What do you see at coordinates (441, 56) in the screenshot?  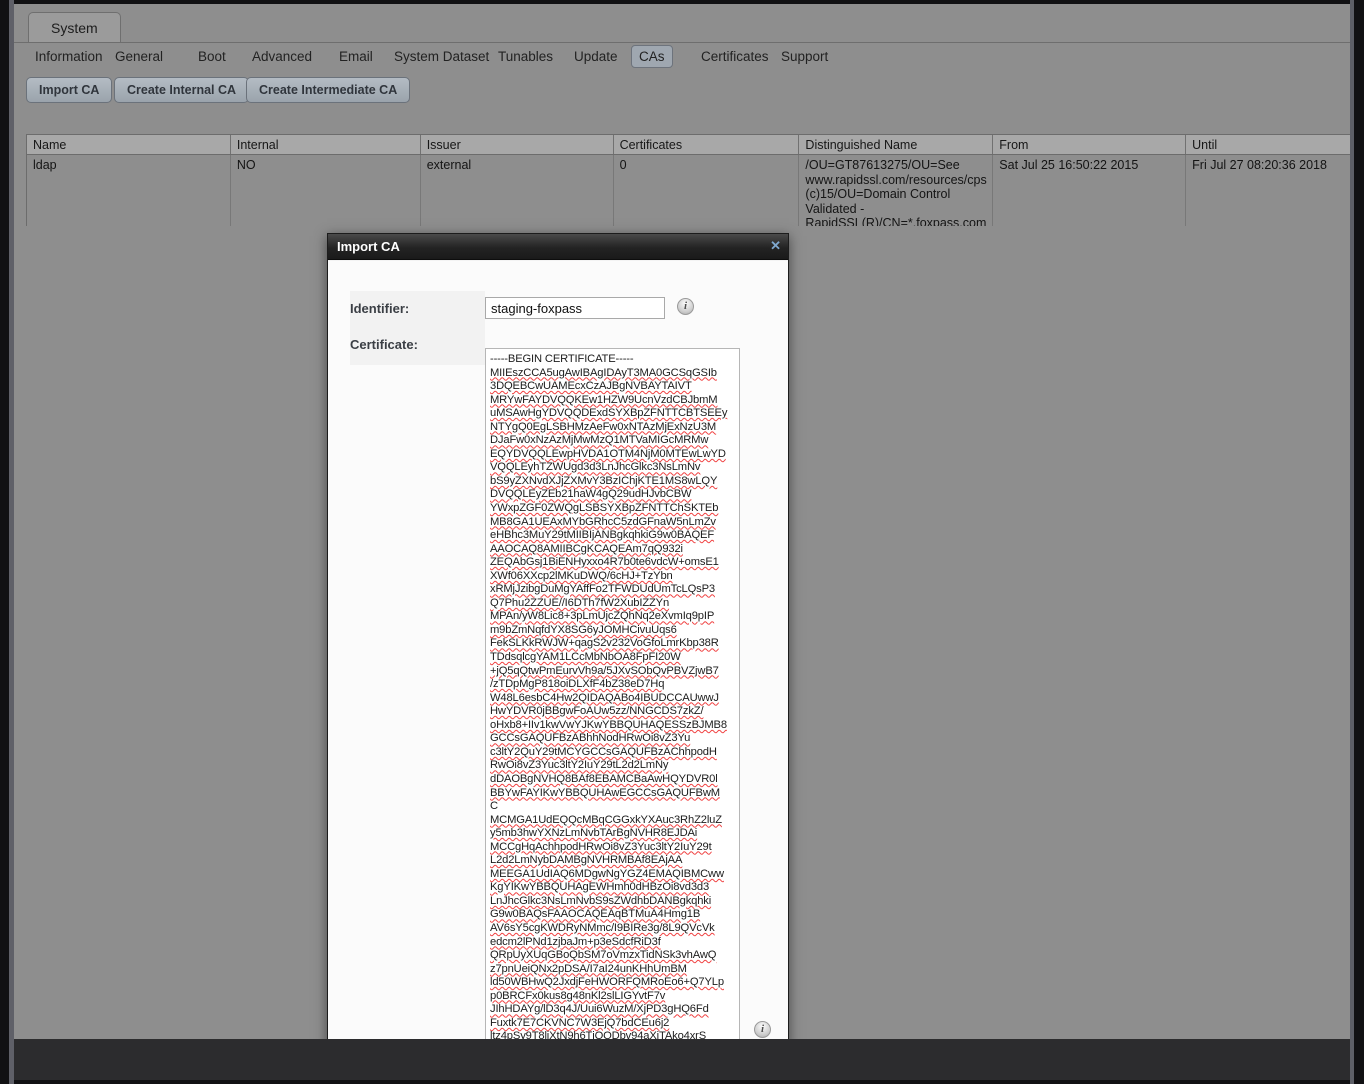 I see `nav-item-system-dataset: System Dataset` at bounding box center [441, 56].